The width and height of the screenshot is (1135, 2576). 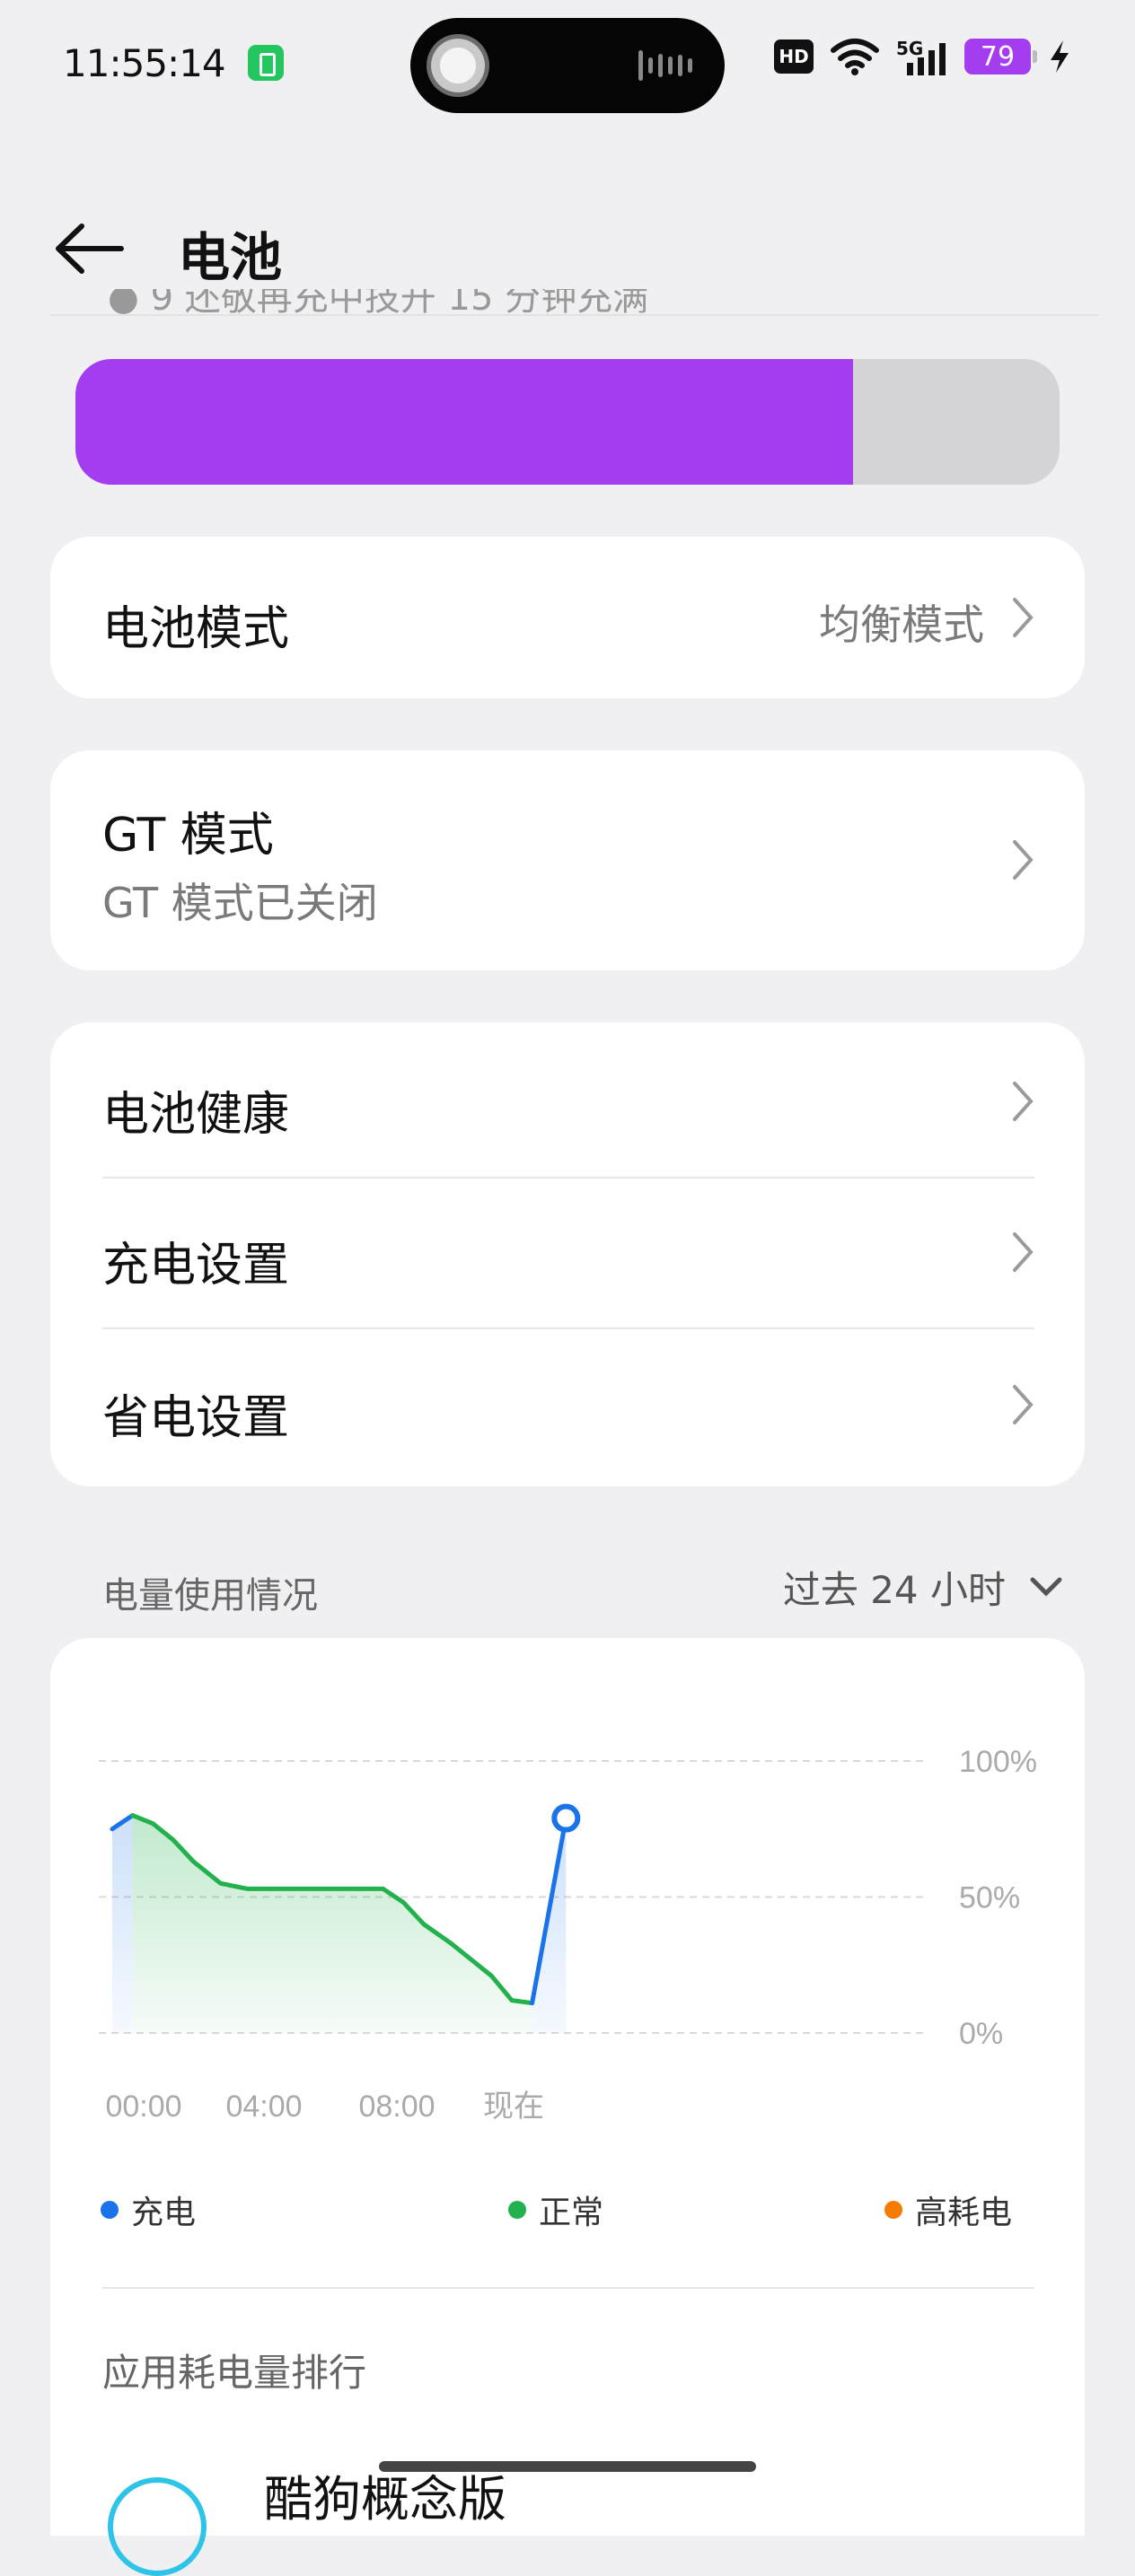 I want to click on time-range-select: 过去 24 小时, so click(x=923, y=1587).